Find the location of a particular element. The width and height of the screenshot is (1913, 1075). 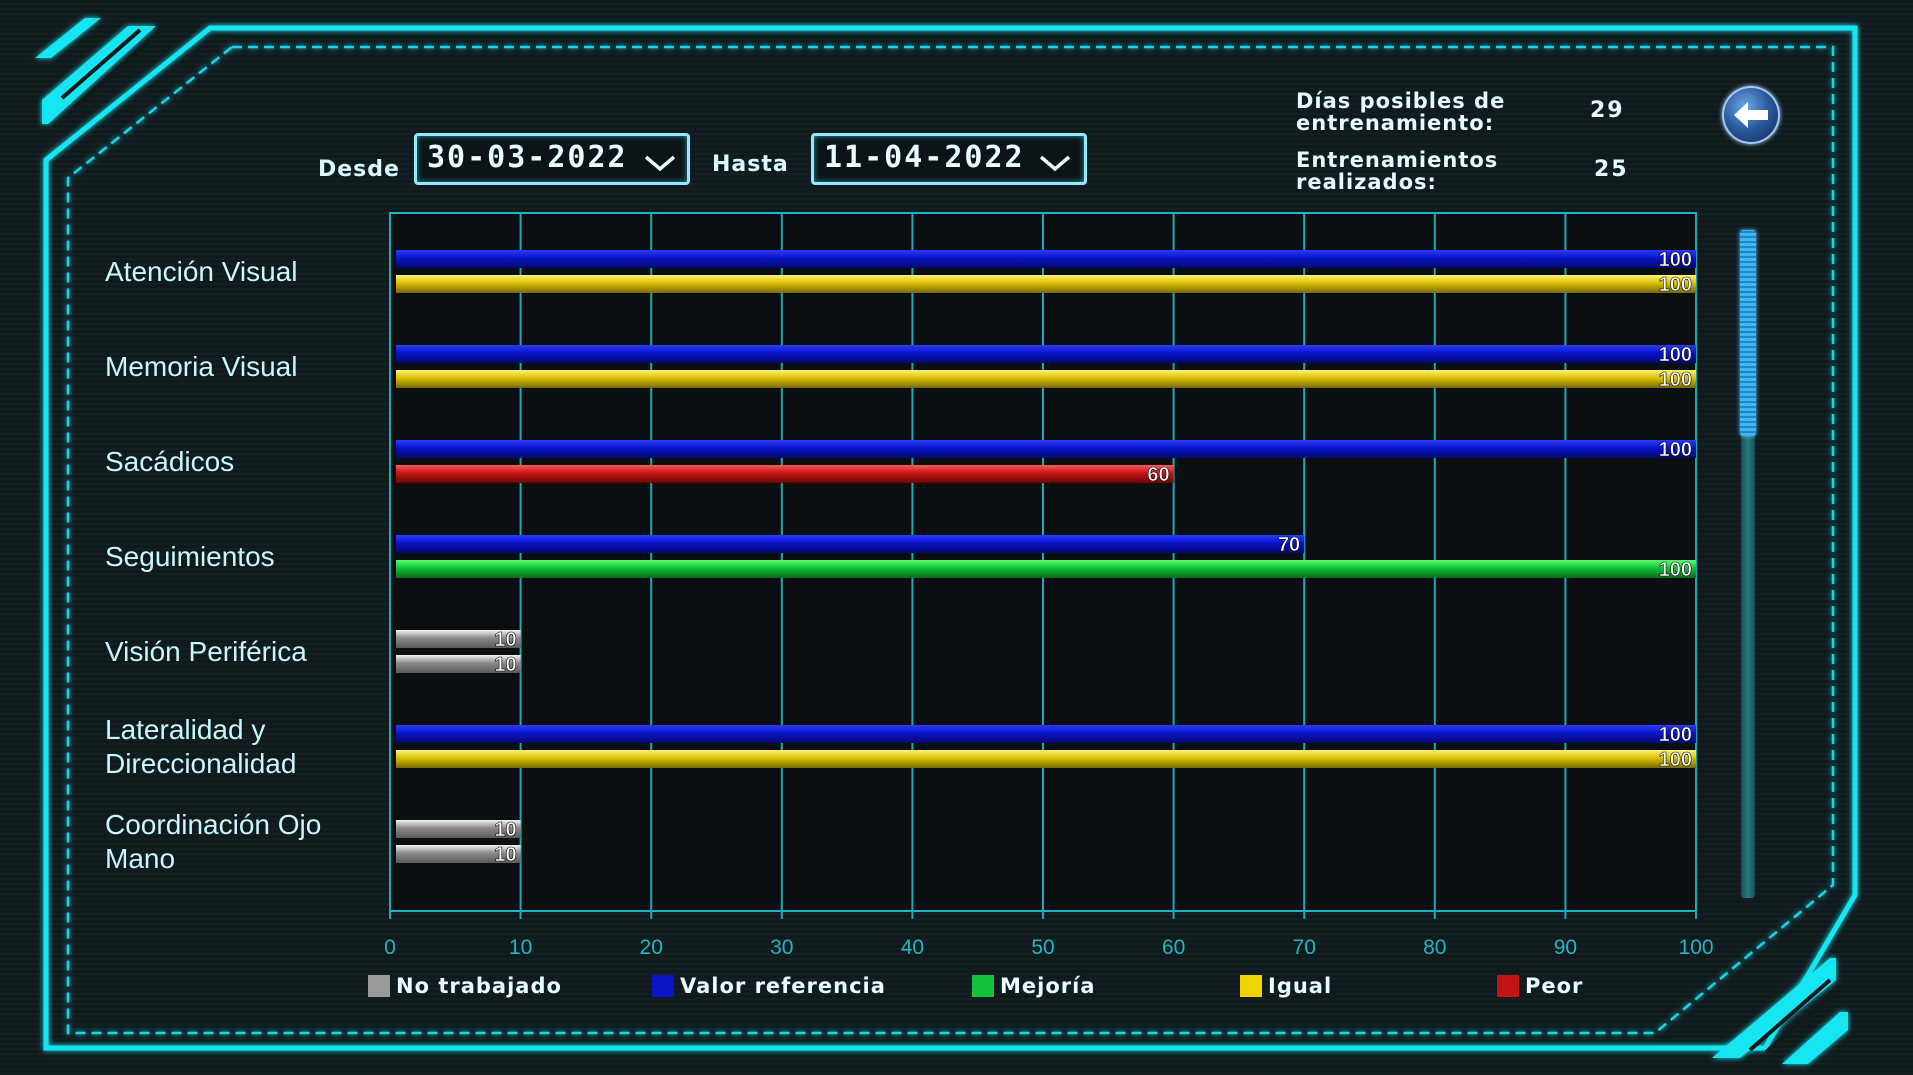

x-tick-label: 20 is located at coordinates (651, 947).